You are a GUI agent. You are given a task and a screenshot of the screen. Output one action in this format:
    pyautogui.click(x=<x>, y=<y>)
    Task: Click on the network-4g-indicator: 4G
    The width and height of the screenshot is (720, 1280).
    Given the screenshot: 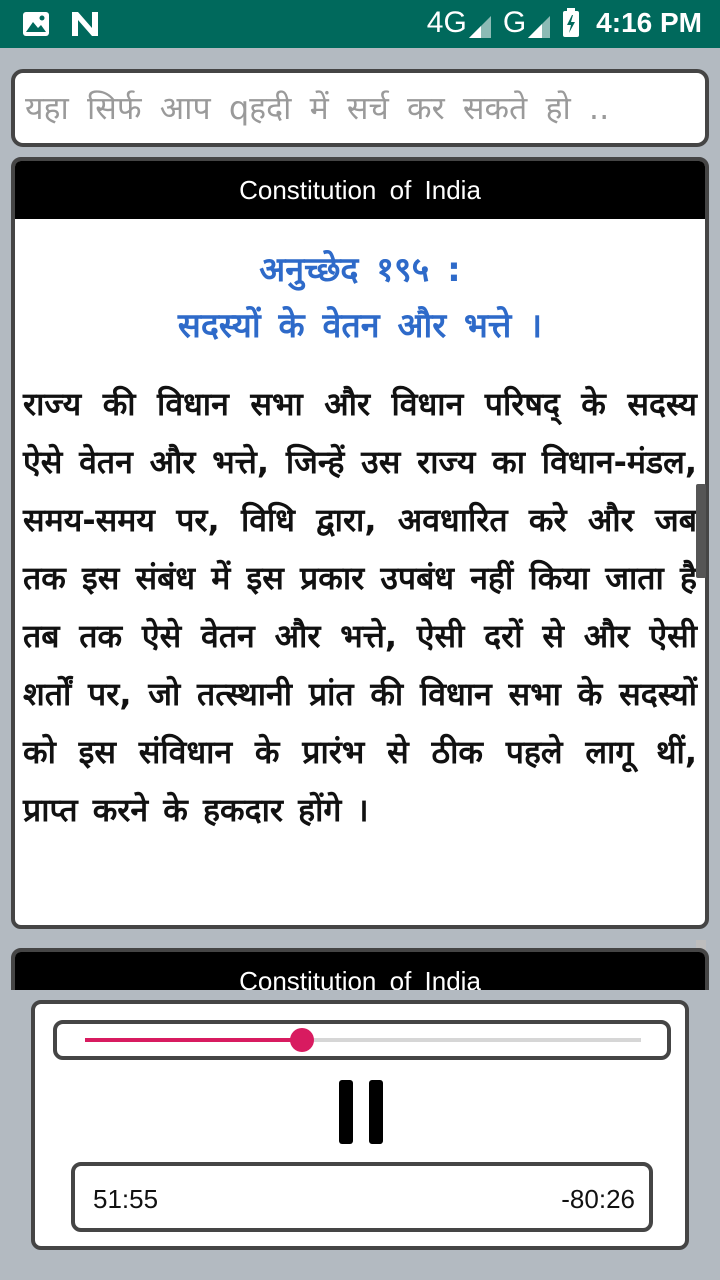 What is the action you would take?
    pyautogui.click(x=460, y=23)
    